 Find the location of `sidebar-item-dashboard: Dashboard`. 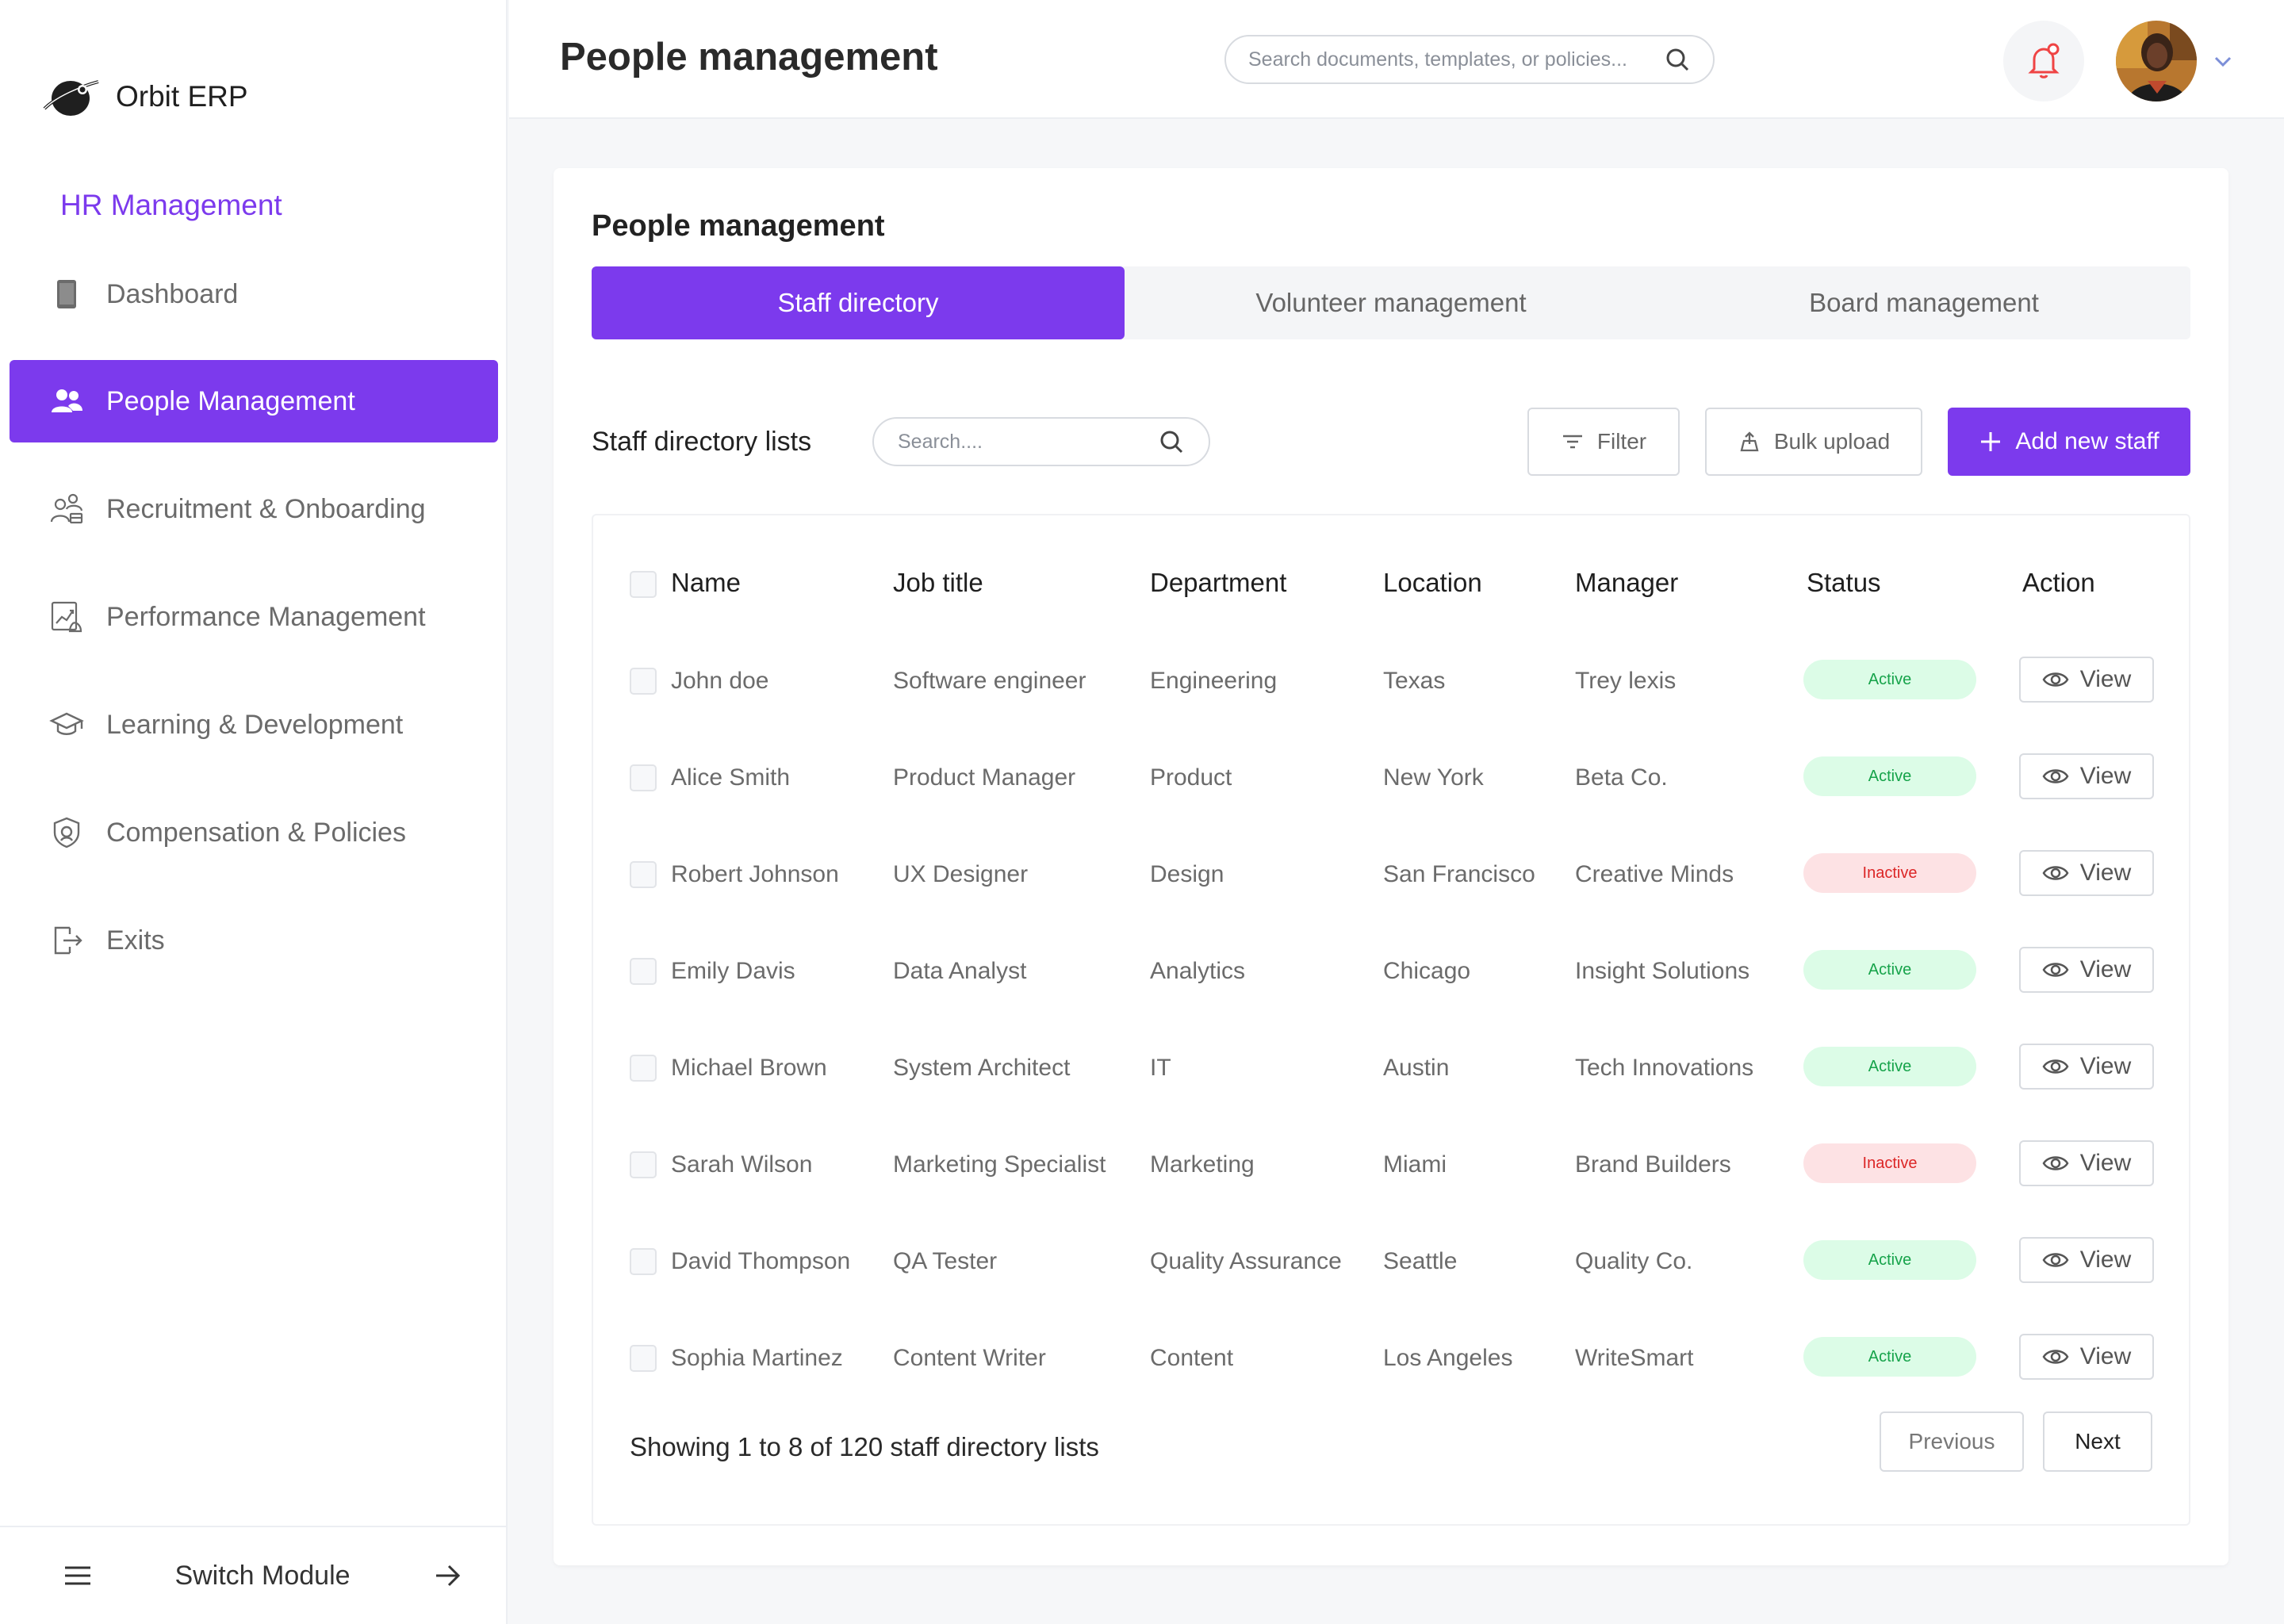

sidebar-item-dashboard: Dashboard is located at coordinates (254, 294).